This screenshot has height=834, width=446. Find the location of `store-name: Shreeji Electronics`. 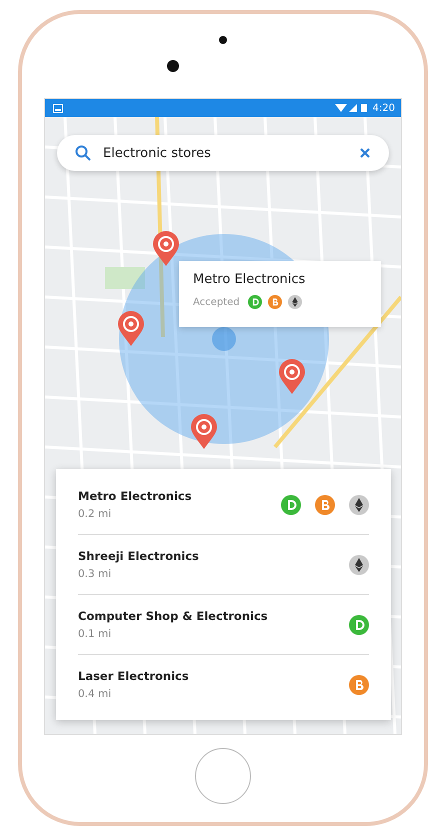

store-name: Shreeji Electronics is located at coordinates (138, 556).